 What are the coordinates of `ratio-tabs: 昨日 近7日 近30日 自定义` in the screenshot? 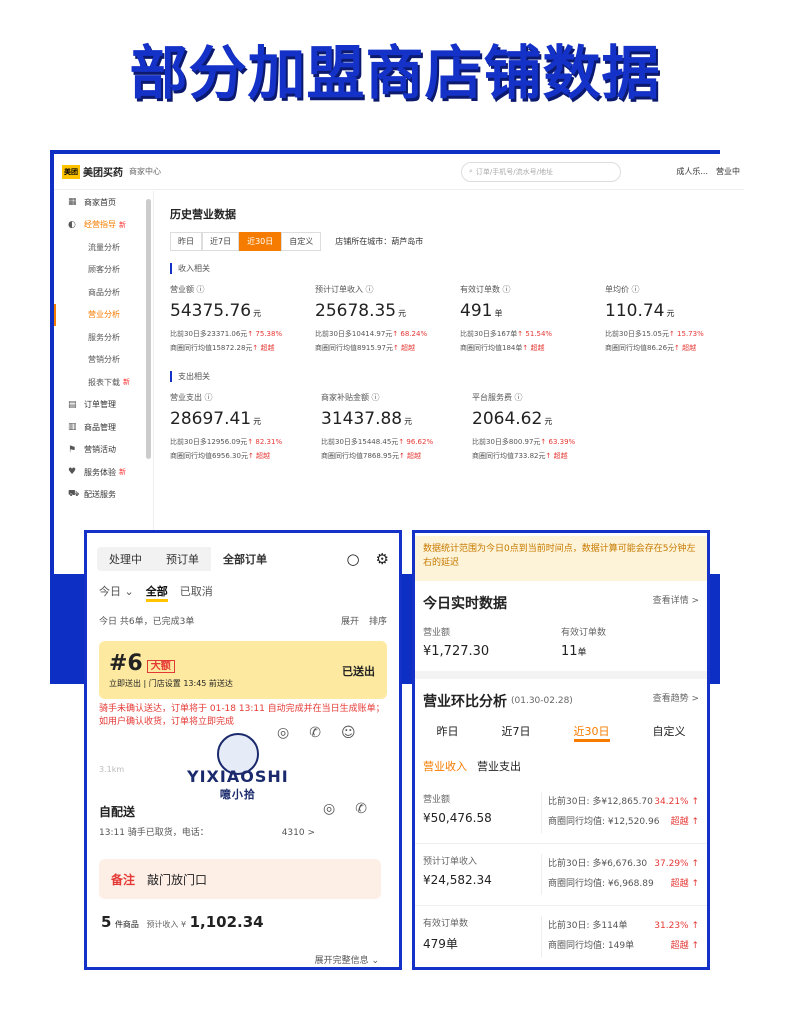 It's located at (561, 730).